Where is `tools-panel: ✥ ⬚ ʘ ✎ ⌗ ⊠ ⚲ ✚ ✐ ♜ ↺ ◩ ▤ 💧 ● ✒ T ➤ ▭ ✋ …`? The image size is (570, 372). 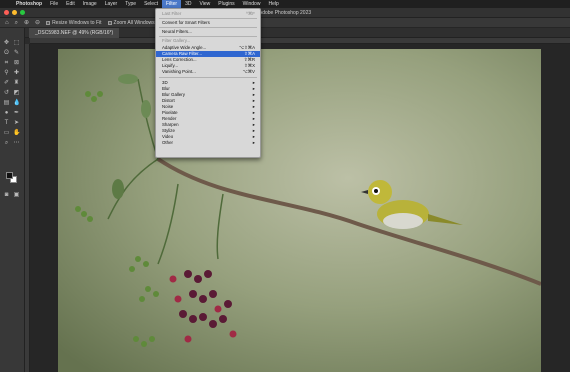 tools-panel: ✥ ⬚ ʘ ✎ ⌗ ⊠ ⚲ ✚ ✐ ♜ ↺ ◩ ▤ 💧 ● ✒ T ➤ ▭ ✋ … is located at coordinates (12, 200).